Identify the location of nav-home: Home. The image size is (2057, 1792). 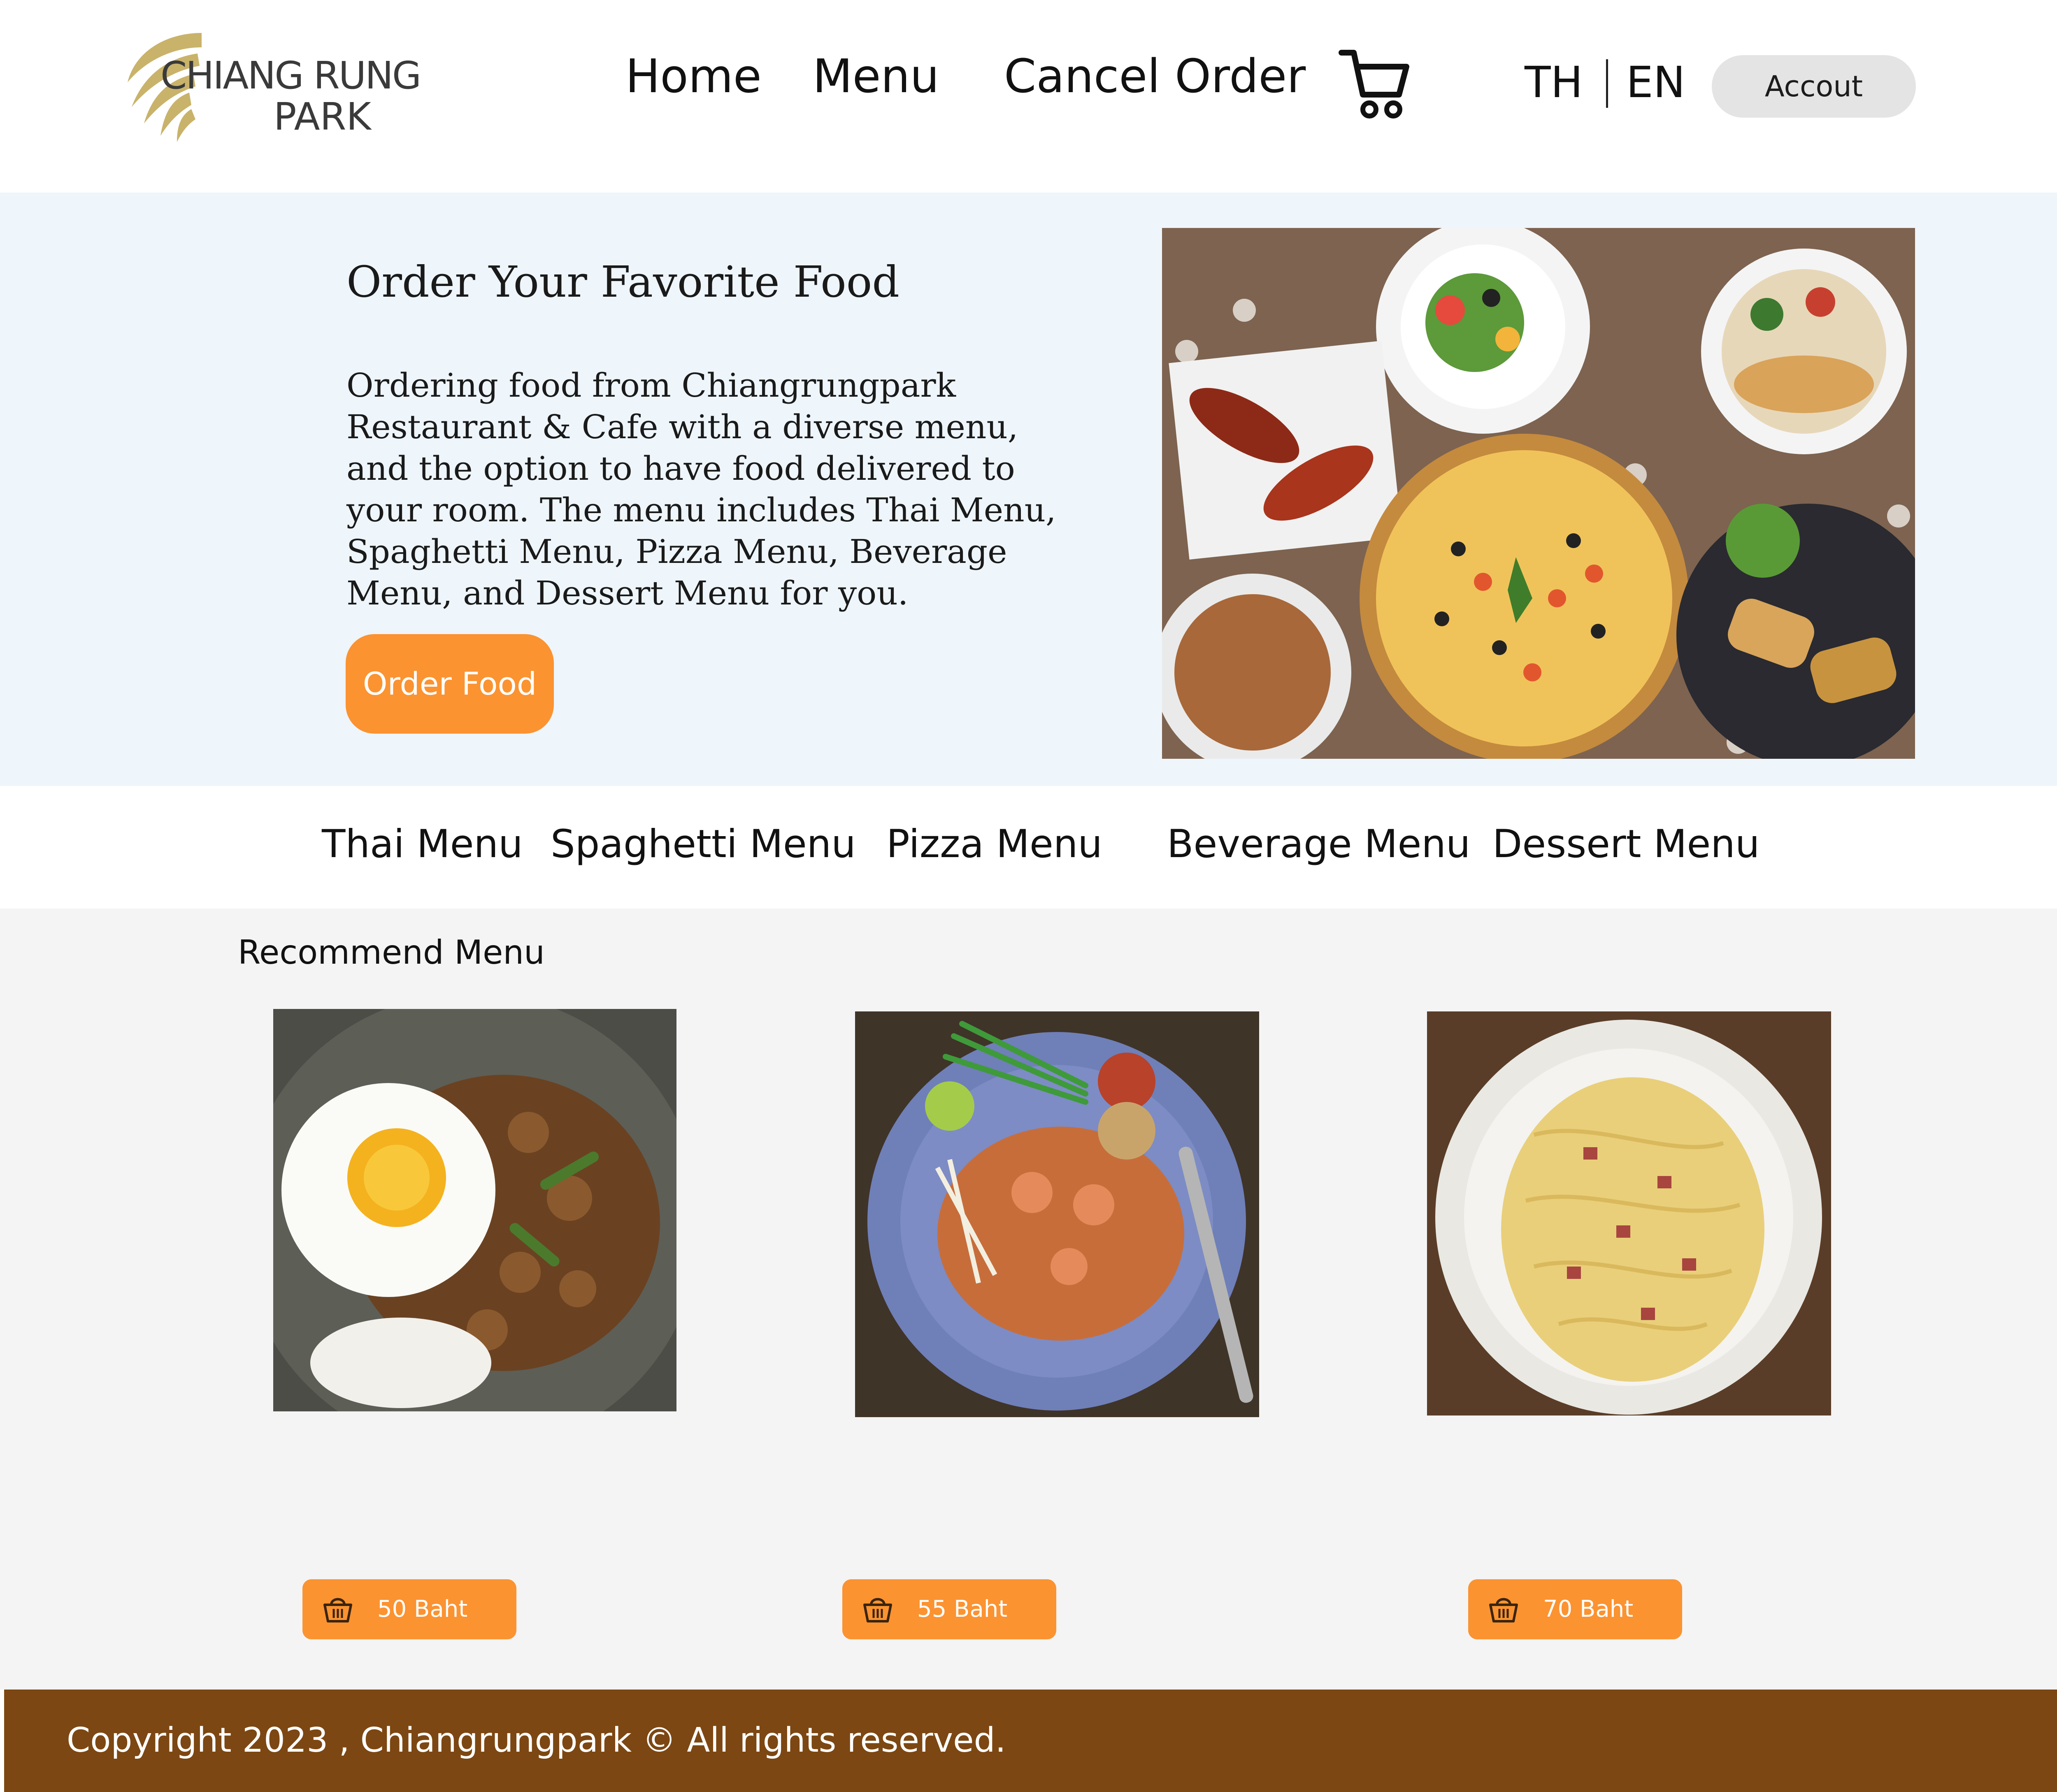
(693, 76).